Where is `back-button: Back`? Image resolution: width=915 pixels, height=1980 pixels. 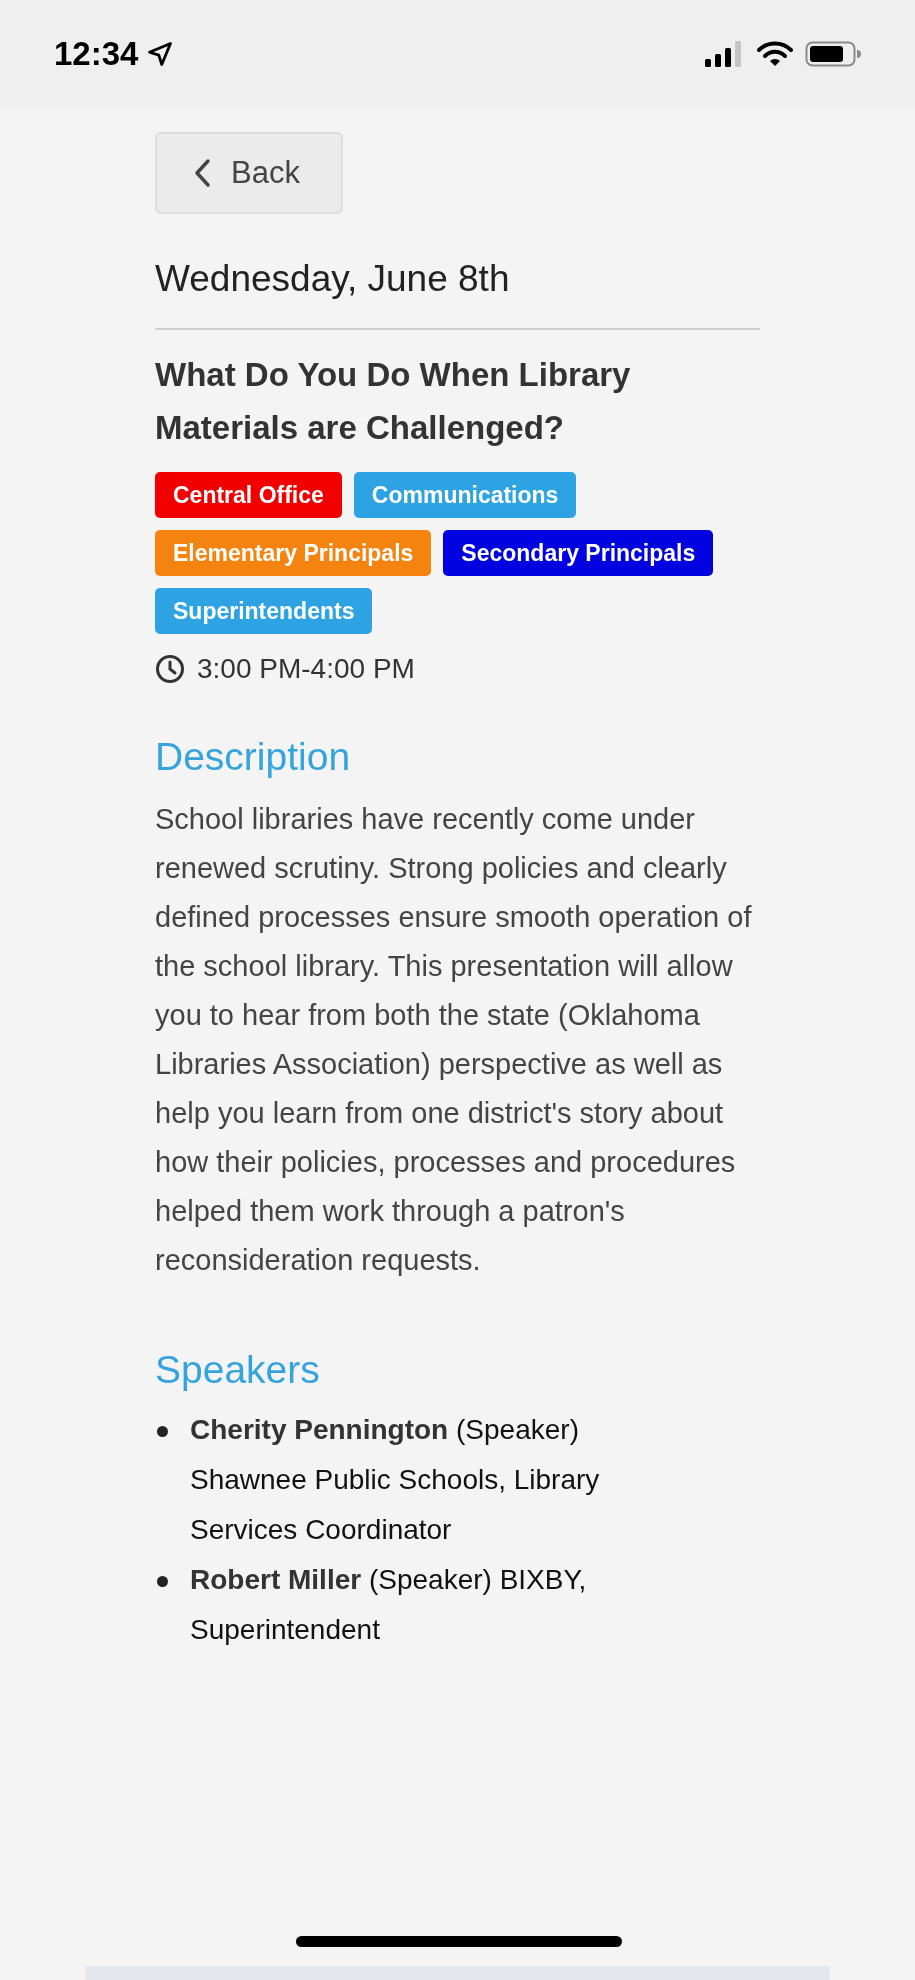 back-button: Back is located at coordinates (249, 173).